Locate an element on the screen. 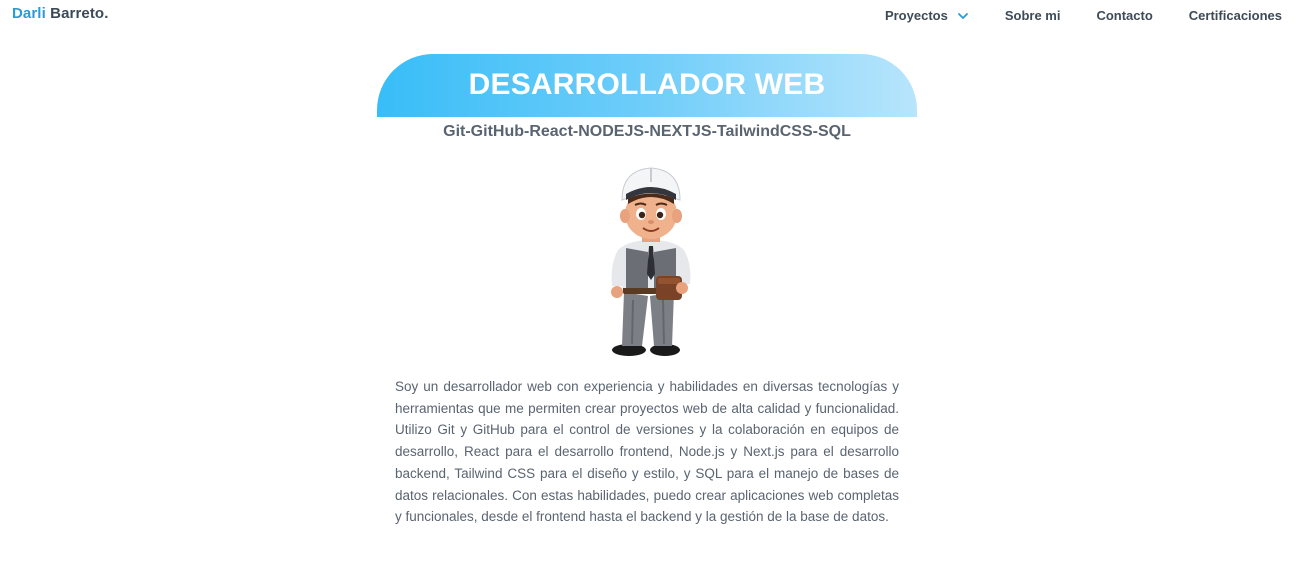  nav-link-label: Certificaciones is located at coordinates (1235, 15).